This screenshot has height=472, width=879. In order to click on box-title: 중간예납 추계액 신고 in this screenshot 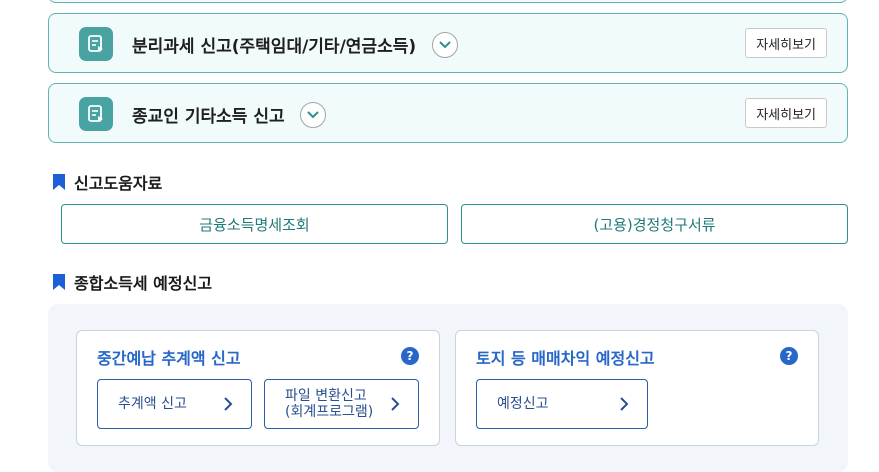, I will do `click(169, 358)`.